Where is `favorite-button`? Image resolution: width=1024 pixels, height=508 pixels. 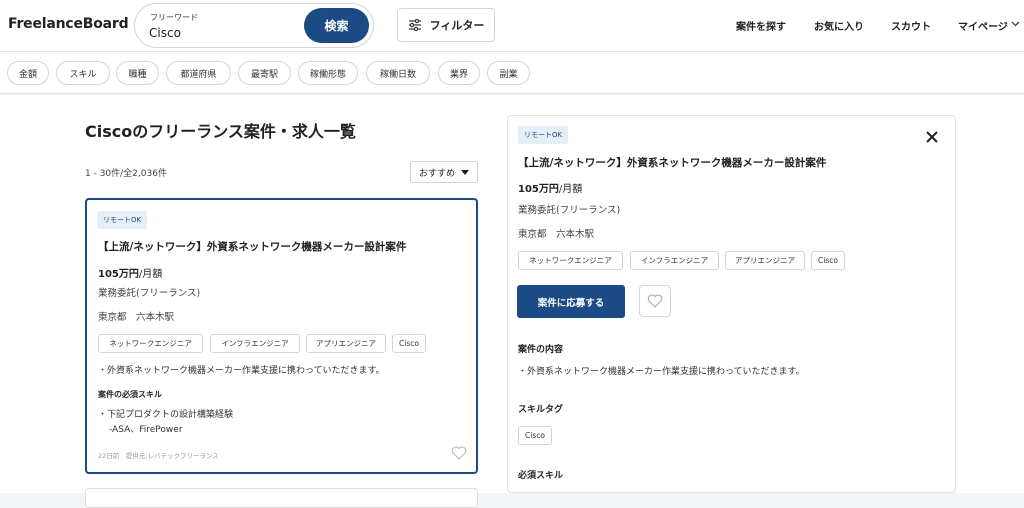 favorite-button is located at coordinates (655, 301).